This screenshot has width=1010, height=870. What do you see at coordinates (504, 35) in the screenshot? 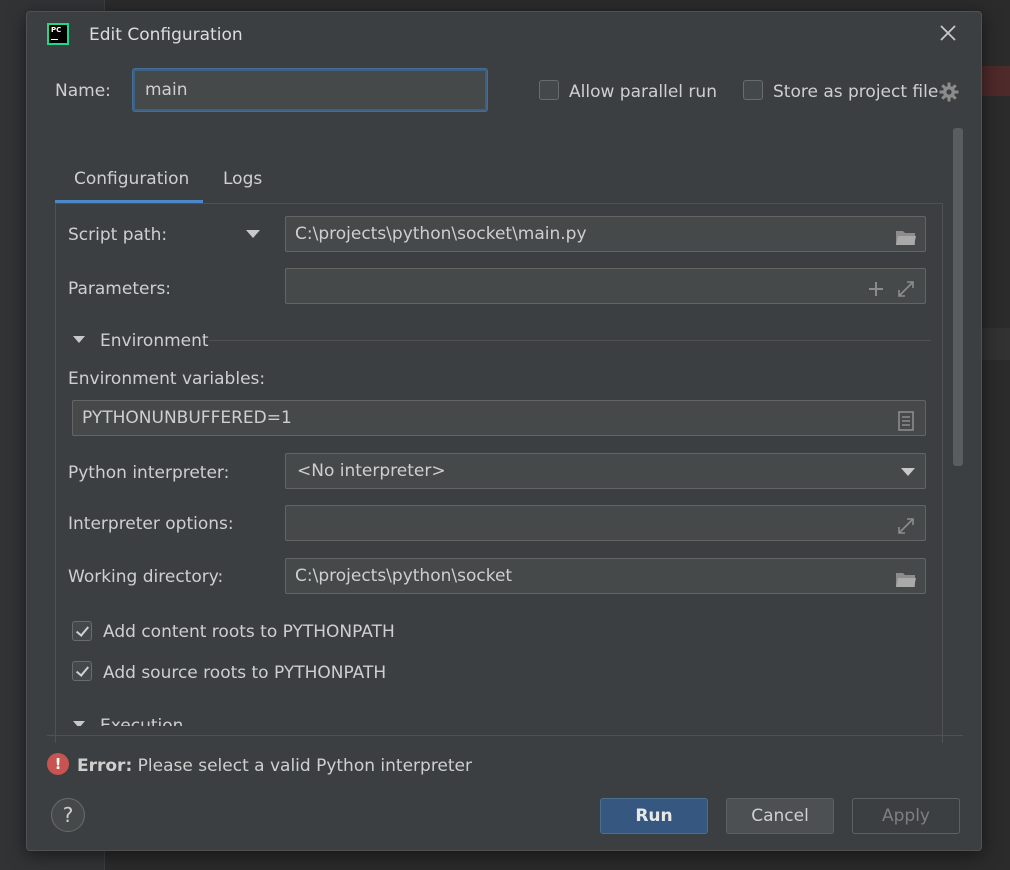
I see `dialog-titlebar: PC Edit Configuration` at bounding box center [504, 35].